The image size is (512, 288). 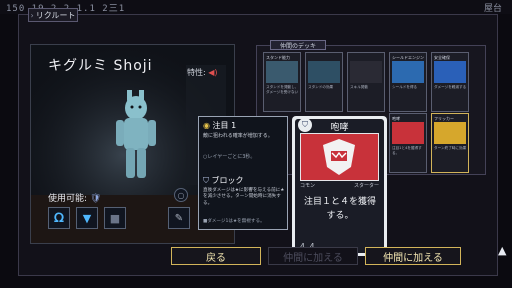 I want to click on character-name: キグルミ Shoji, so click(x=100, y=66).